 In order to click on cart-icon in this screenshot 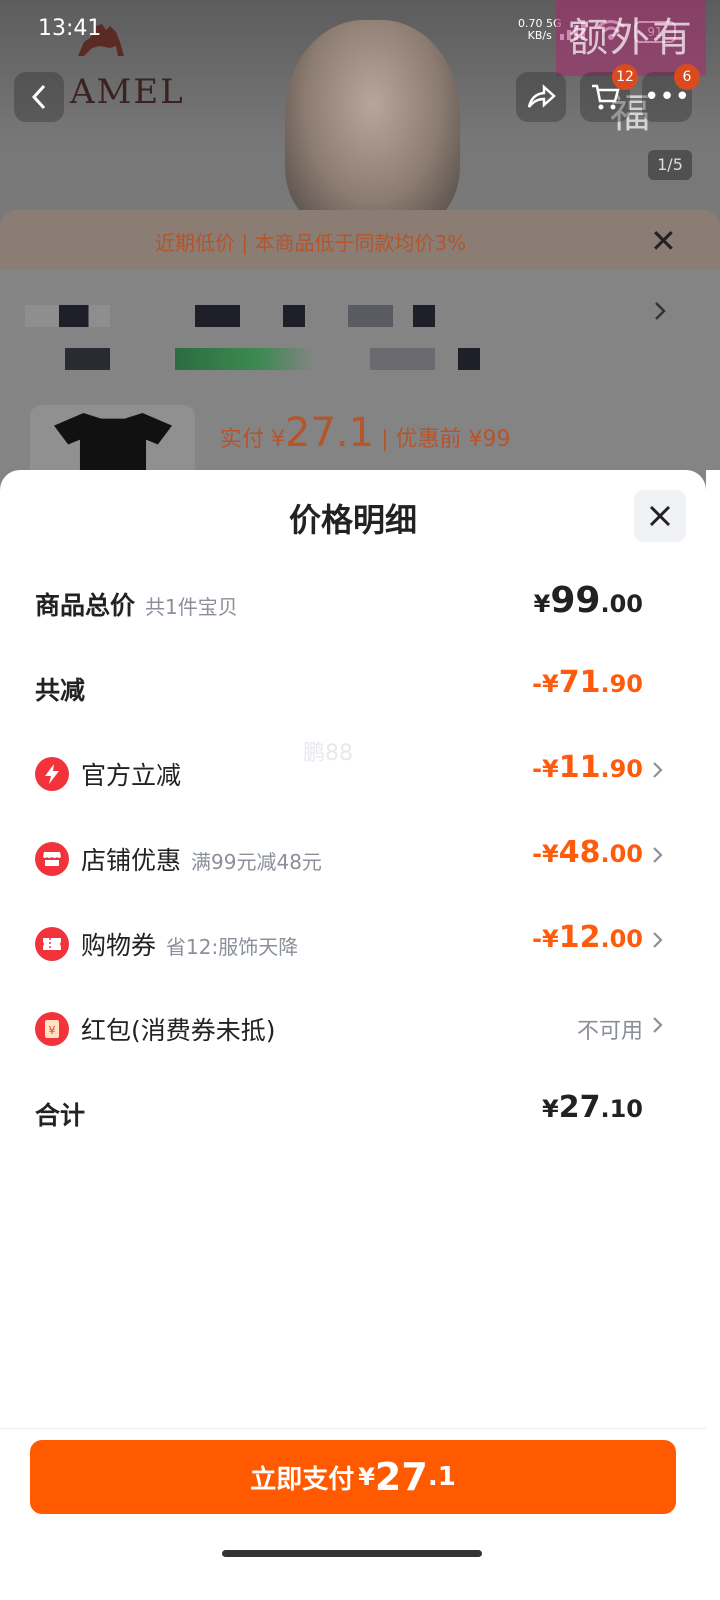, I will do `click(606, 97)`.